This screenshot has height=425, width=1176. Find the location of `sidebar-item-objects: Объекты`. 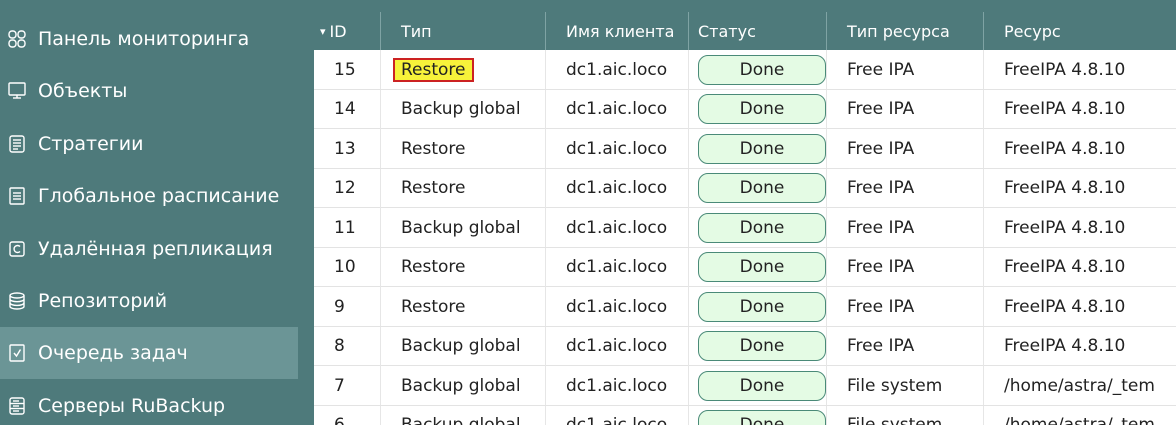

sidebar-item-objects: Объекты is located at coordinates (149, 91).